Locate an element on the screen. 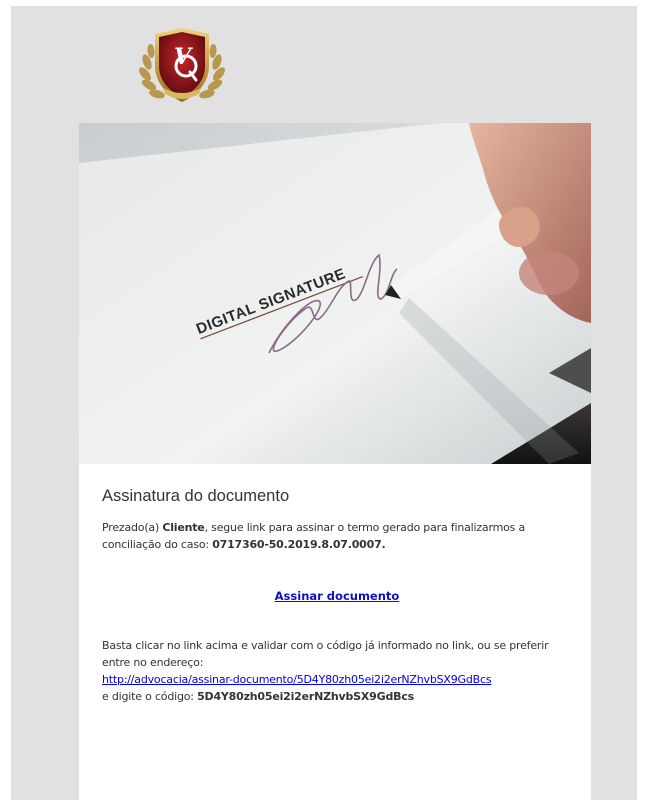 This screenshot has width=648, height=800. verification-code: 5D4Y80zh05ei2i2erNZhvbSX9GdBcs is located at coordinates (305, 696).